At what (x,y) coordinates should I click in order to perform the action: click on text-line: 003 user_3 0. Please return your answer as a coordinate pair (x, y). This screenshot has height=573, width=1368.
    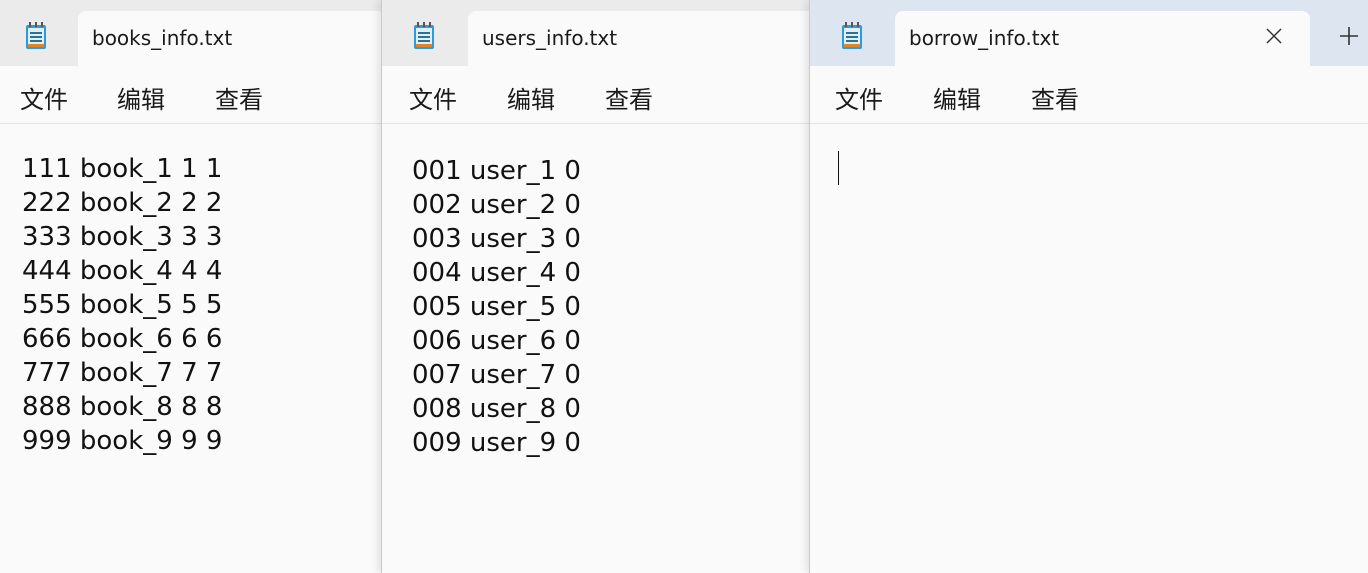
    Looking at the image, I should click on (496, 239).